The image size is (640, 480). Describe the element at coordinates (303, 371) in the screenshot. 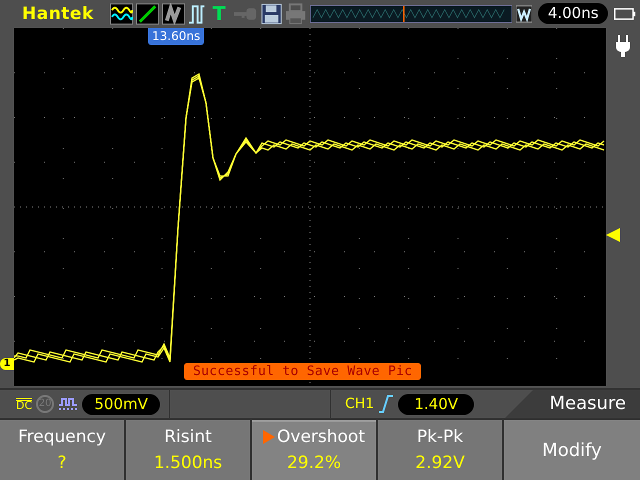

I see `status-message: Successful to Save Wave Pic` at that location.